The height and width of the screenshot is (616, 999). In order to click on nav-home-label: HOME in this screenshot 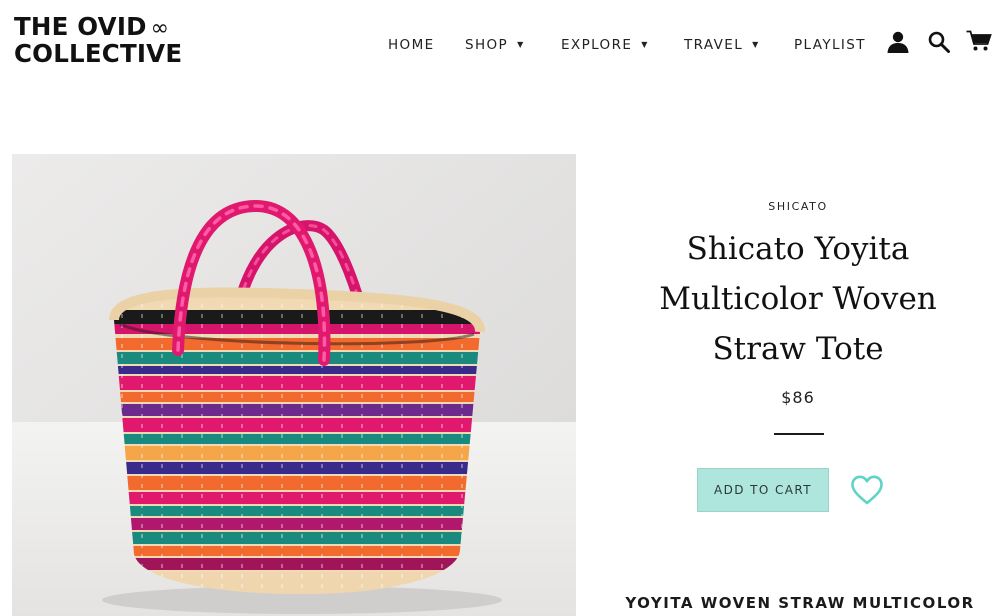, I will do `click(411, 45)`.